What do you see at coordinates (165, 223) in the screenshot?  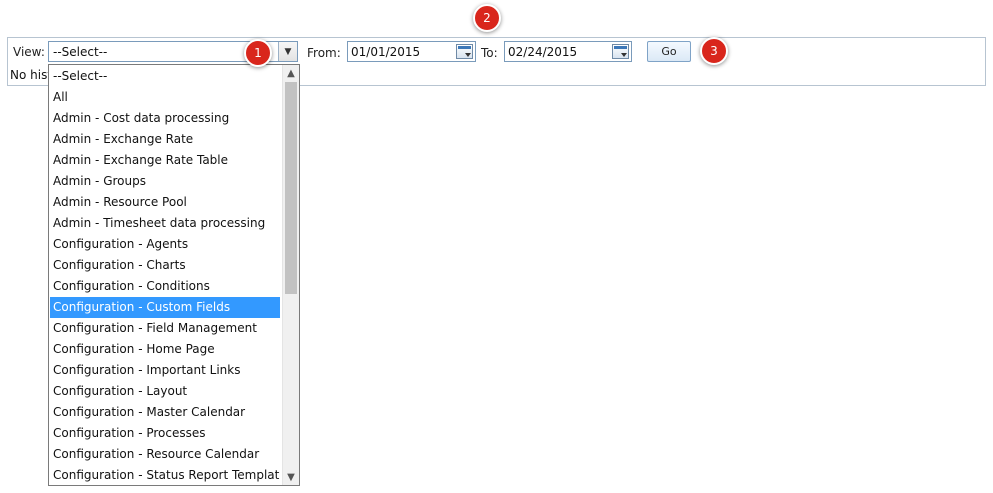 I see `dropdown-option: Admin - Timesheet data processing` at bounding box center [165, 223].